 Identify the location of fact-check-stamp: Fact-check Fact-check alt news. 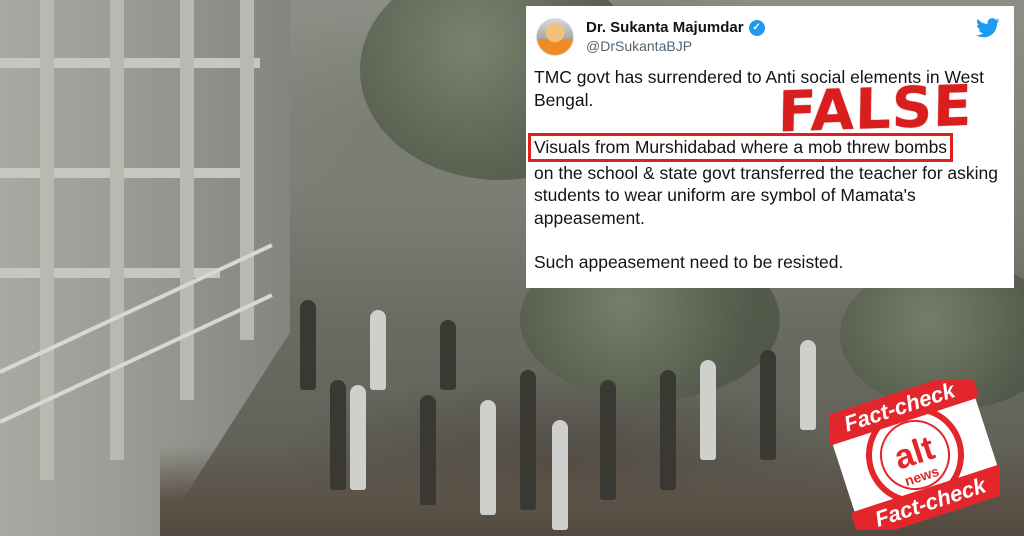
(915, 452).